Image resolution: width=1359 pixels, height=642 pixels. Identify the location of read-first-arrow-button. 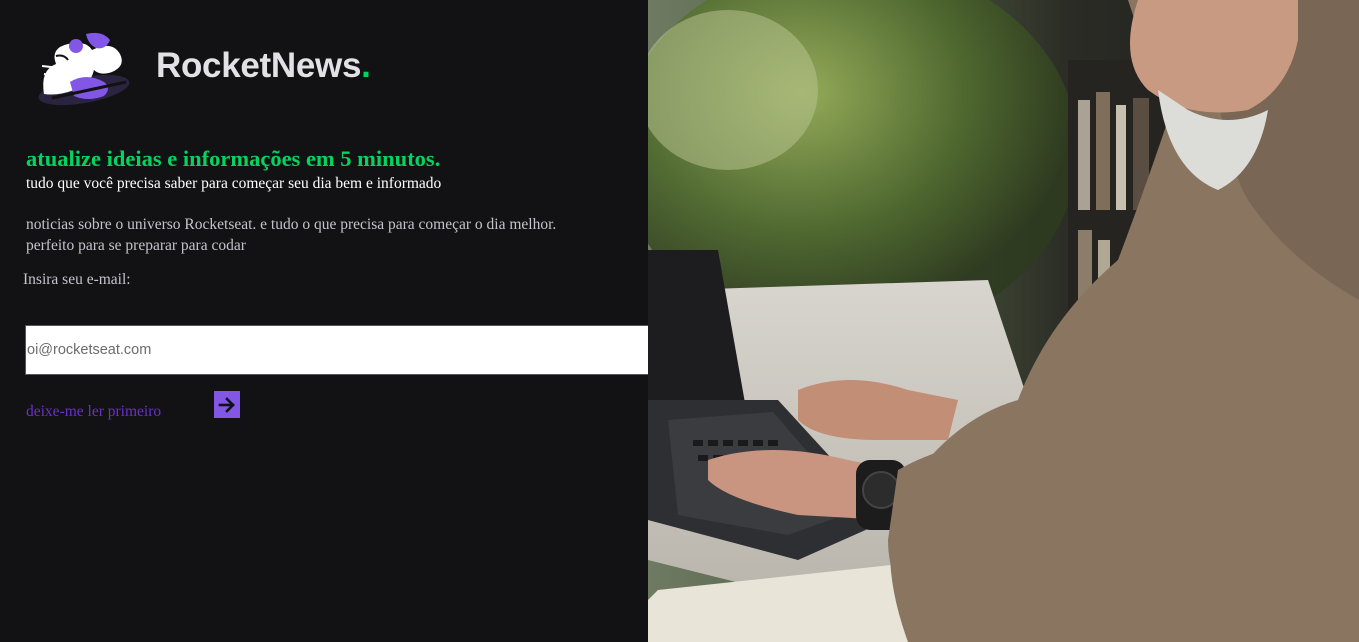
(227, 404).